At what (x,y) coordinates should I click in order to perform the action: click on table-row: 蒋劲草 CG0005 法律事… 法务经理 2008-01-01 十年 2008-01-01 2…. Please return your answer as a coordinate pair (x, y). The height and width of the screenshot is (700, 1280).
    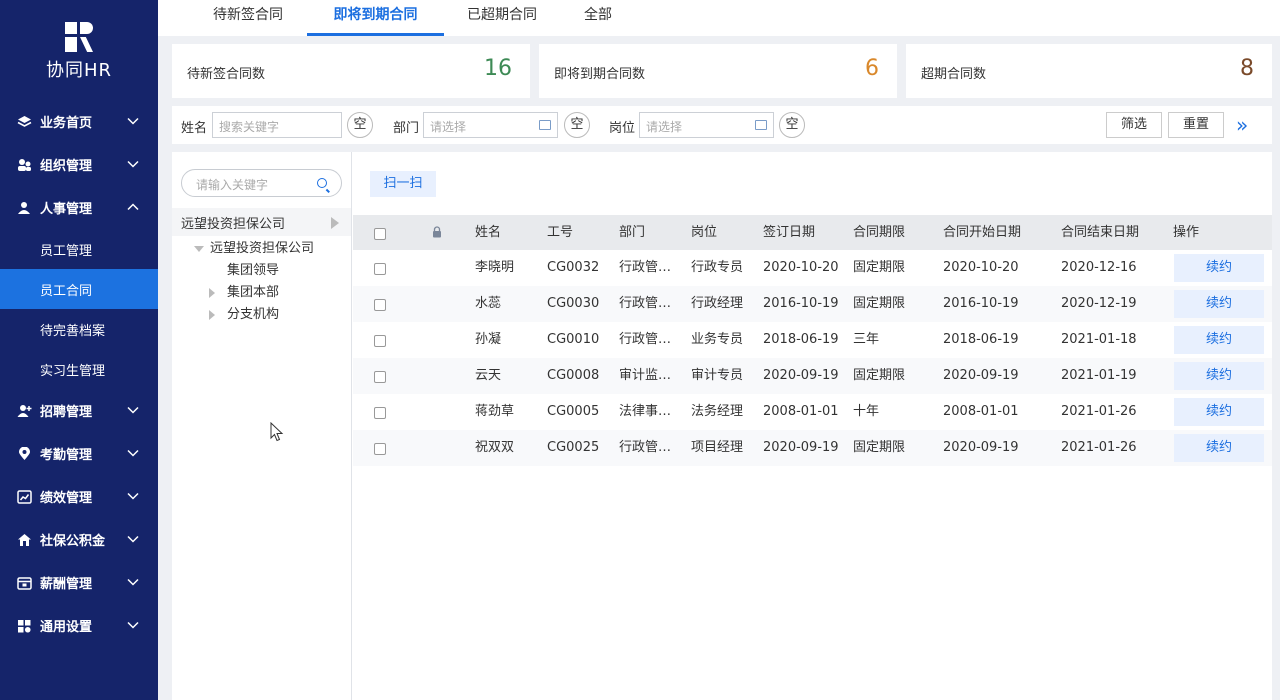
    Looking at the image, I should click on (812, 412).